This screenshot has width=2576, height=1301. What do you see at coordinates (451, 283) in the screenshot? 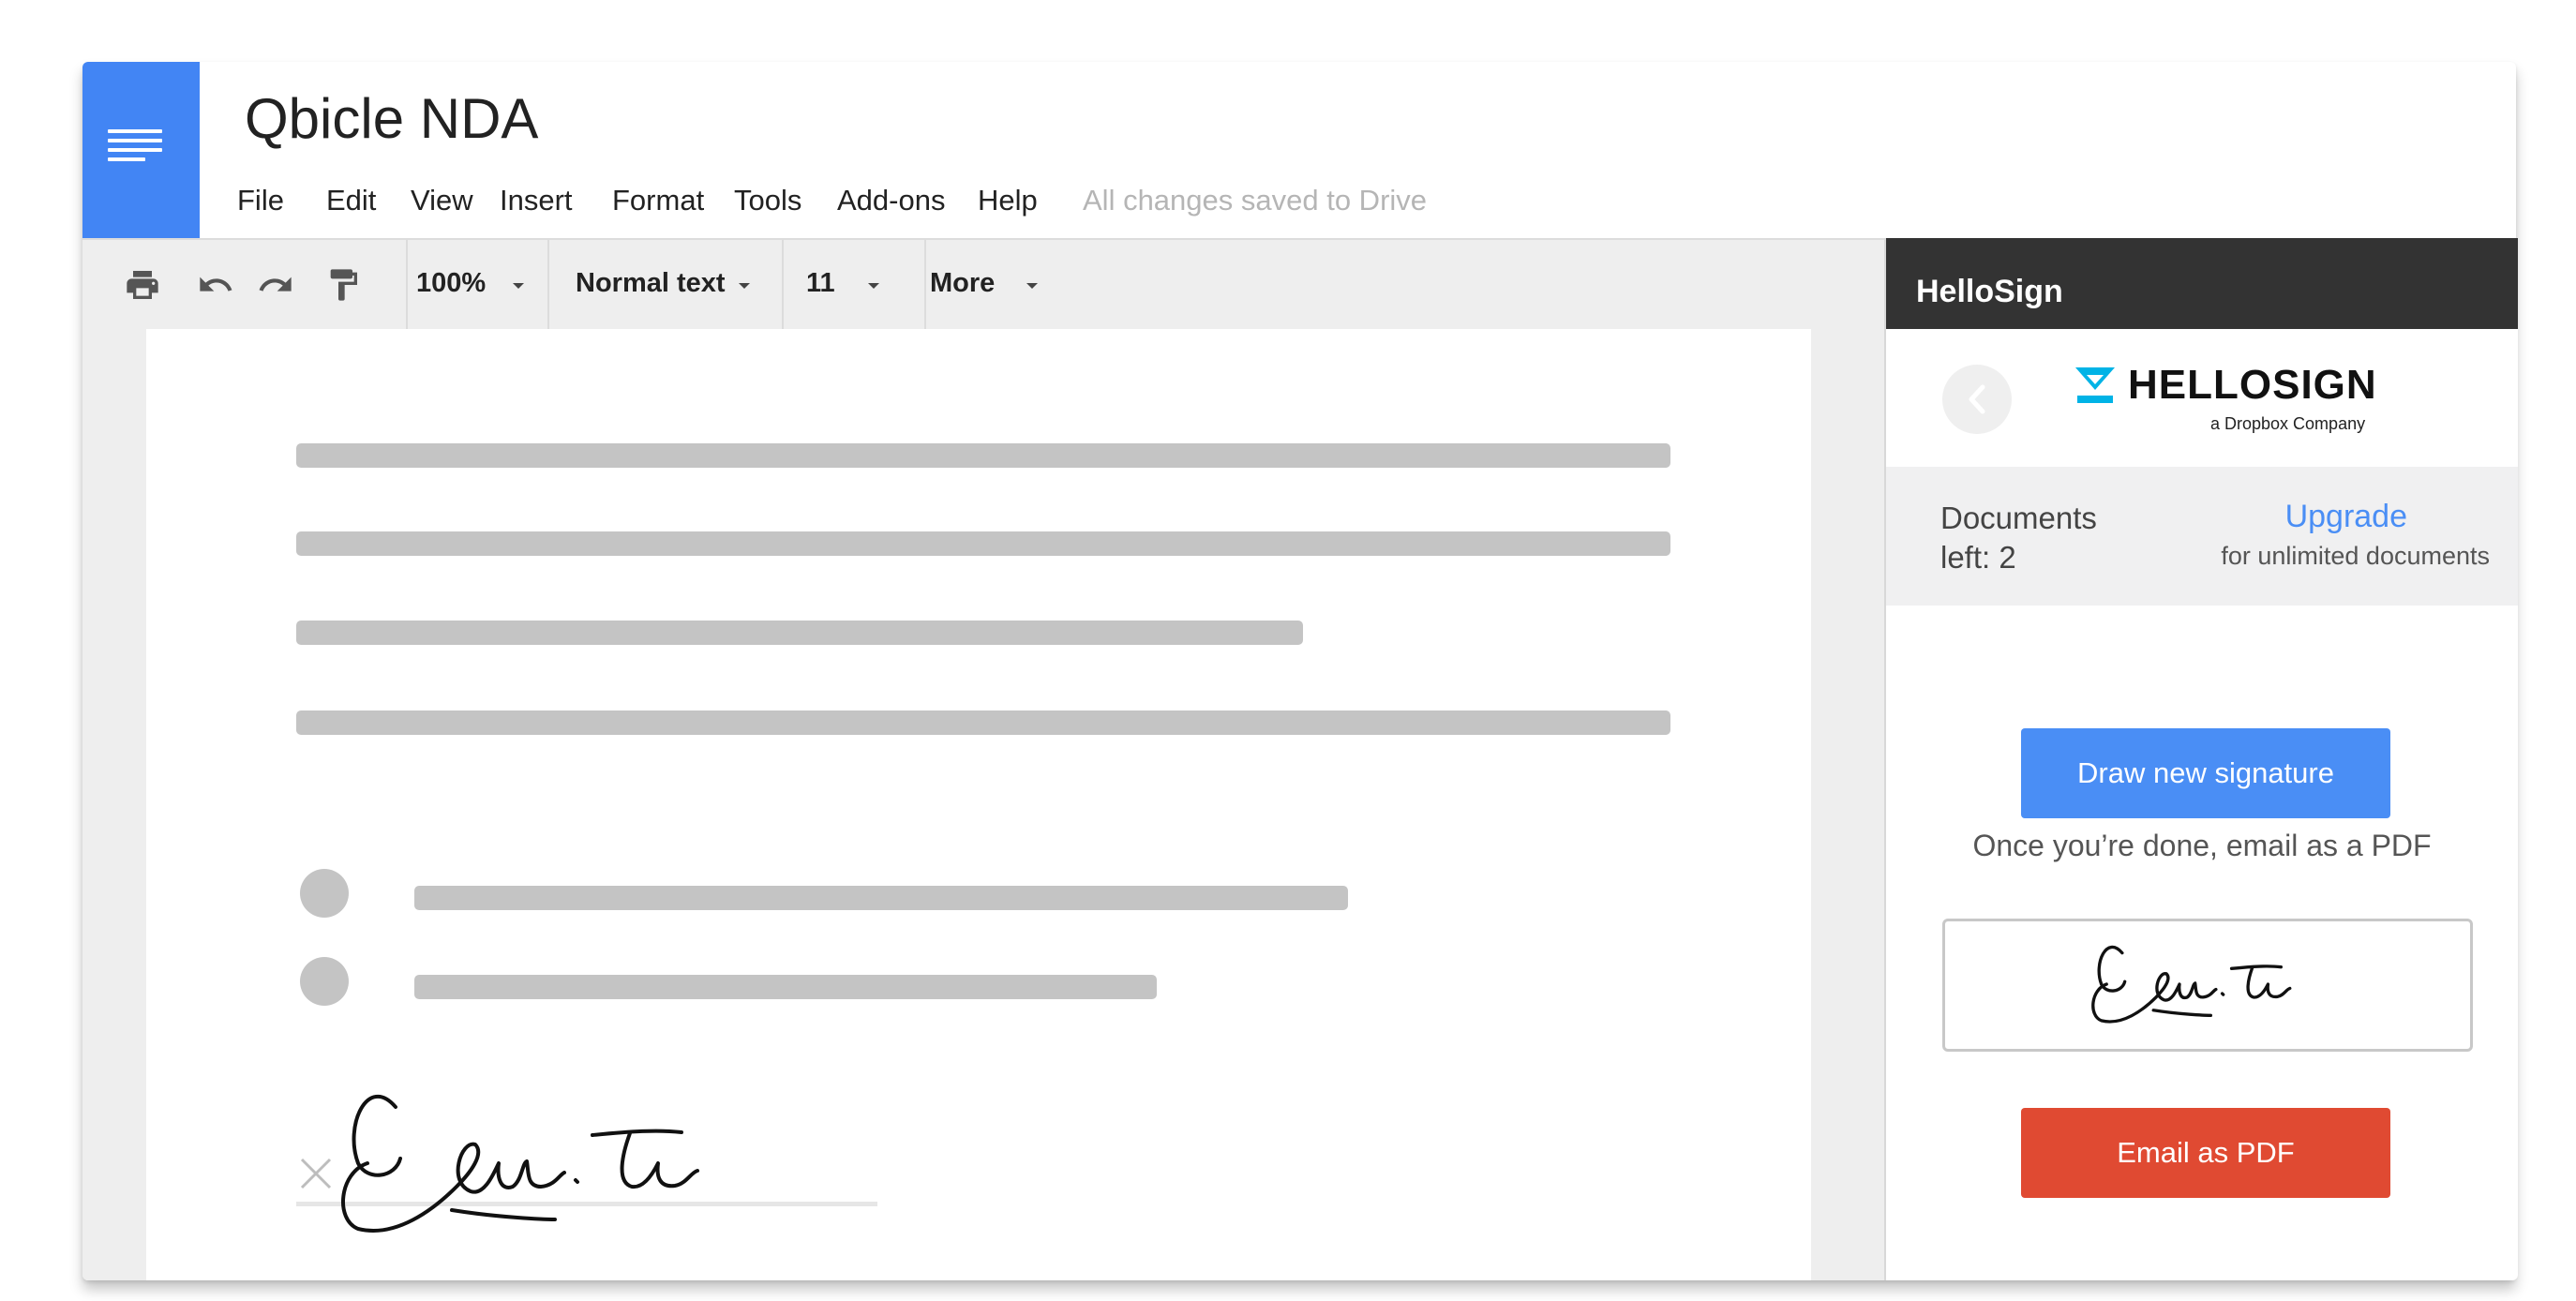
I see `zoom-select: 100%` at bounding box center [451, 283].